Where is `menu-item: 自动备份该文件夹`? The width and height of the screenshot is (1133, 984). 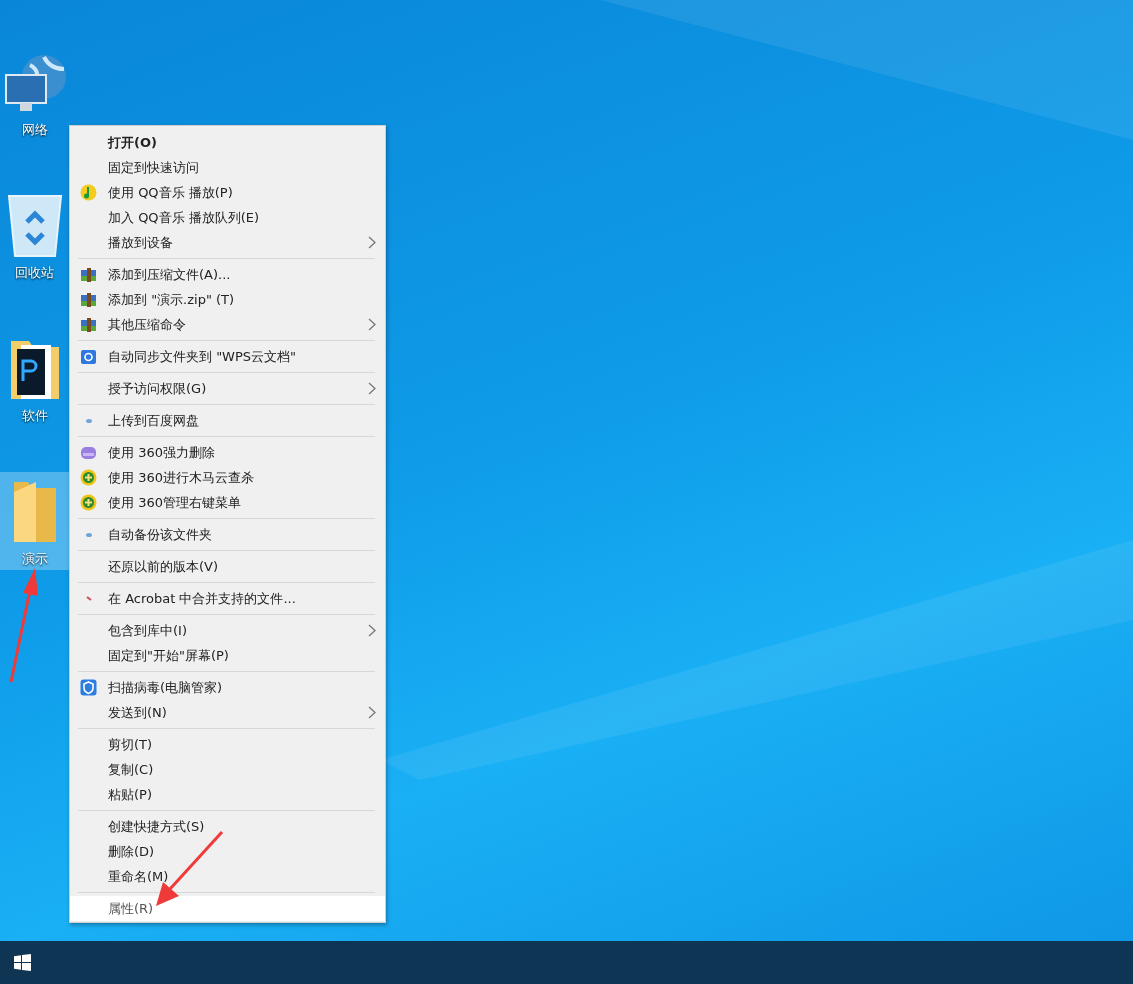
menu-item: 自动备份该文件夹 is located at coordinates (227, 534).